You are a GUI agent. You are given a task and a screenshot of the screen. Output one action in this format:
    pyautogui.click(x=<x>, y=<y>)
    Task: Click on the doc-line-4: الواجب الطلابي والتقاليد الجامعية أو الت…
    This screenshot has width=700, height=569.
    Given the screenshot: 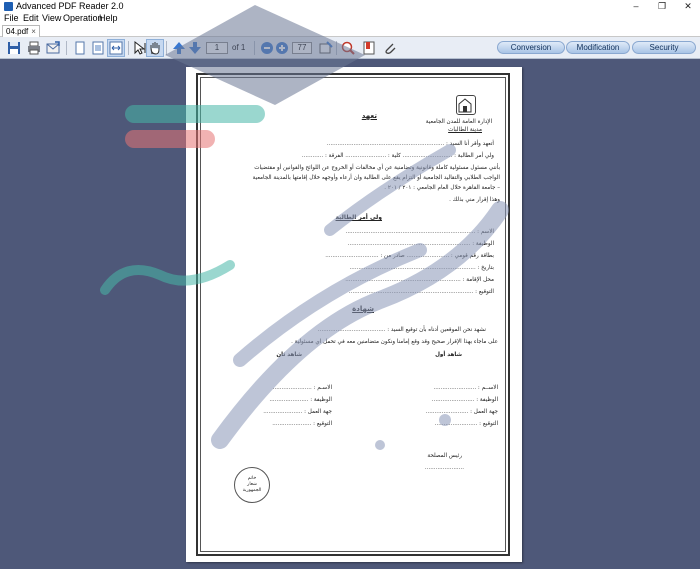 What is the action you would take?
    pyautogui.click(x=376, y=178)
    